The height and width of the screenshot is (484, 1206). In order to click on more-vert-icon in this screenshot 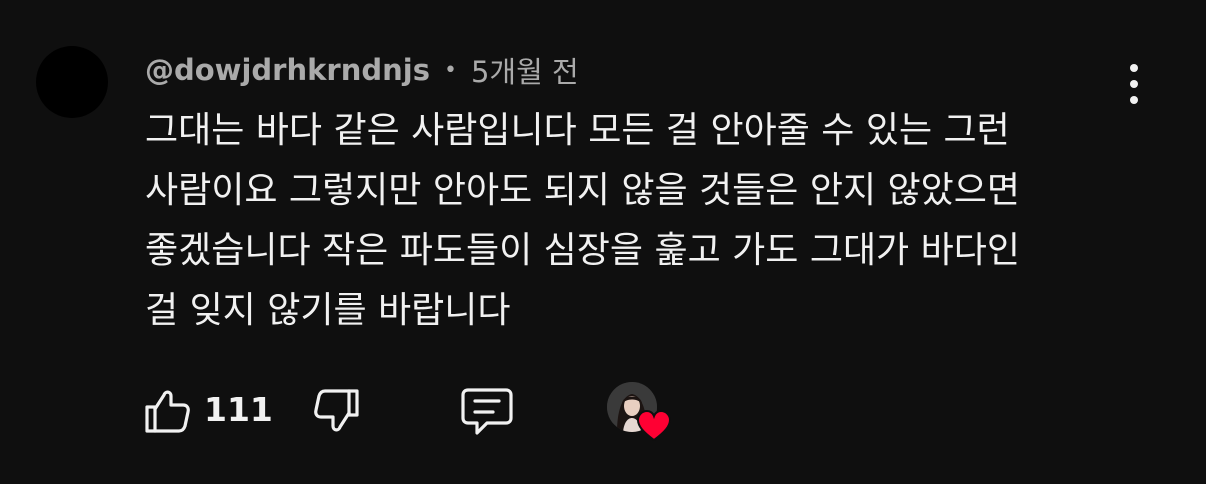, I will do `click(1134, 84)`.